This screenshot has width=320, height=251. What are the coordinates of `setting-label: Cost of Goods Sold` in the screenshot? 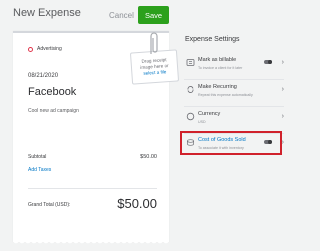 It's located at (222, 140).